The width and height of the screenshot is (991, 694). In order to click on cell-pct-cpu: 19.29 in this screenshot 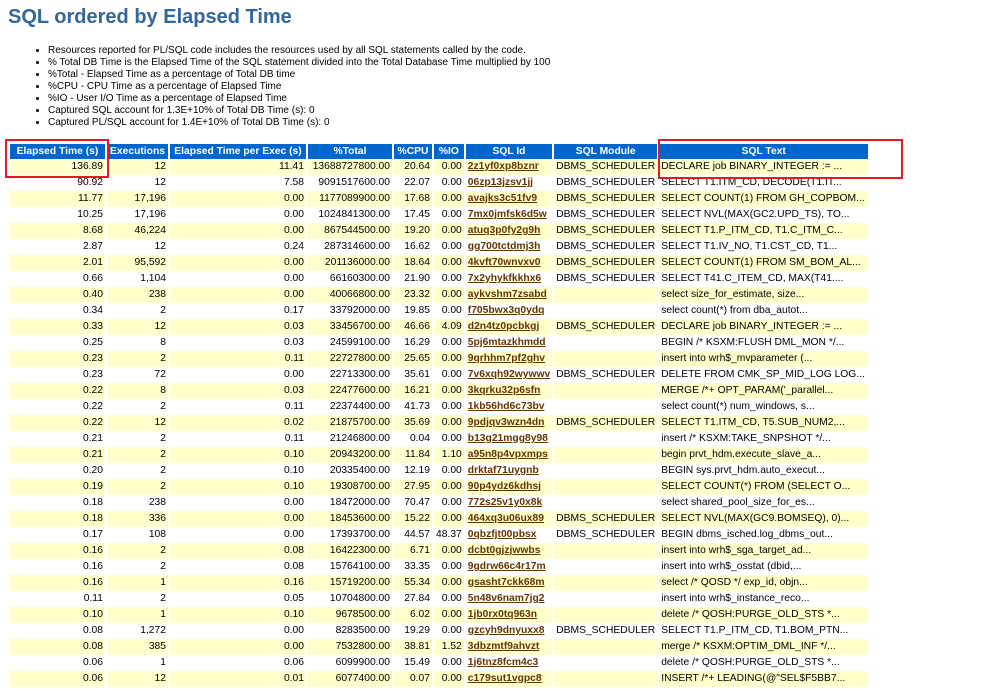, I will do `click(413, 631)`.